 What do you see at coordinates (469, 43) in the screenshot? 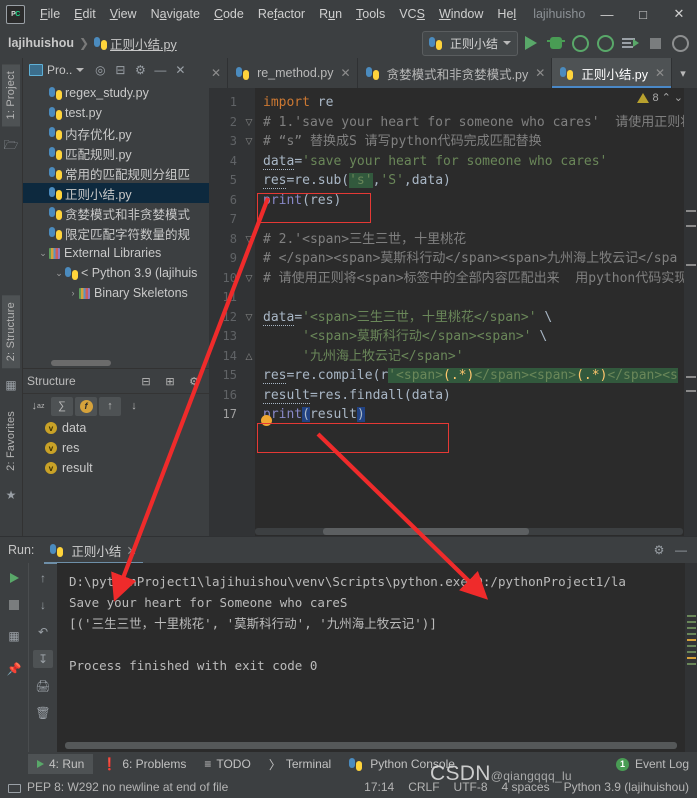
I see `run-config-selector: 正则小结` at bounding box center [469, 43].